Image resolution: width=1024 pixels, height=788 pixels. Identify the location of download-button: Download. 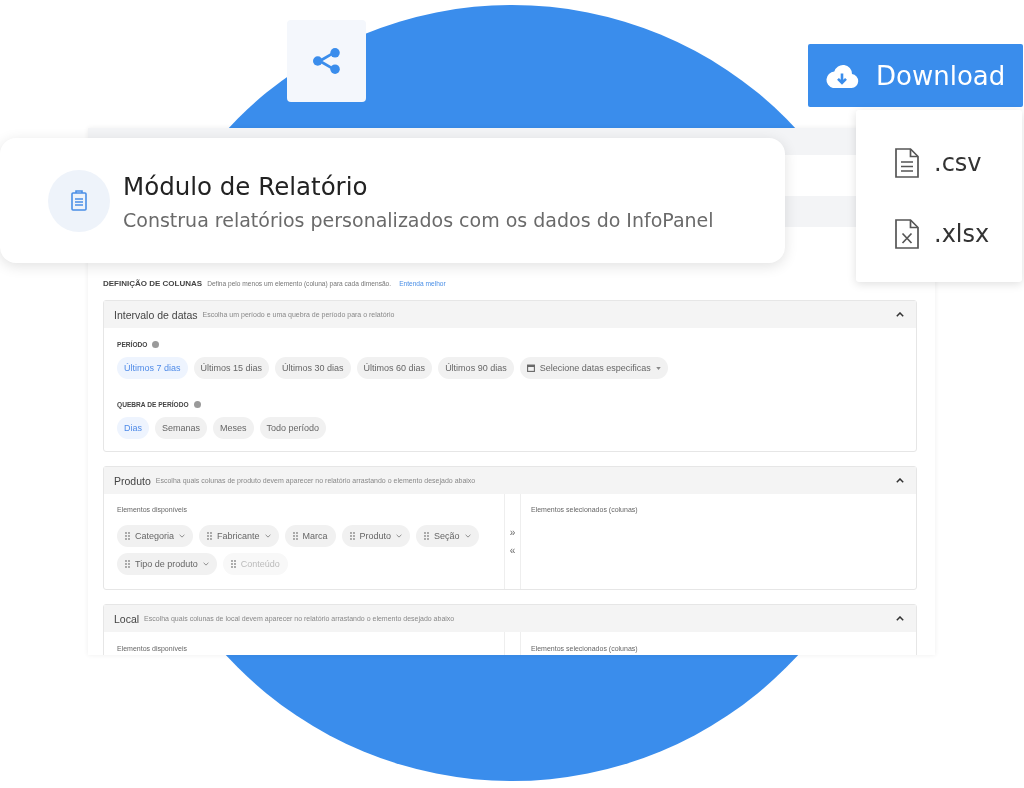
(915, 75).